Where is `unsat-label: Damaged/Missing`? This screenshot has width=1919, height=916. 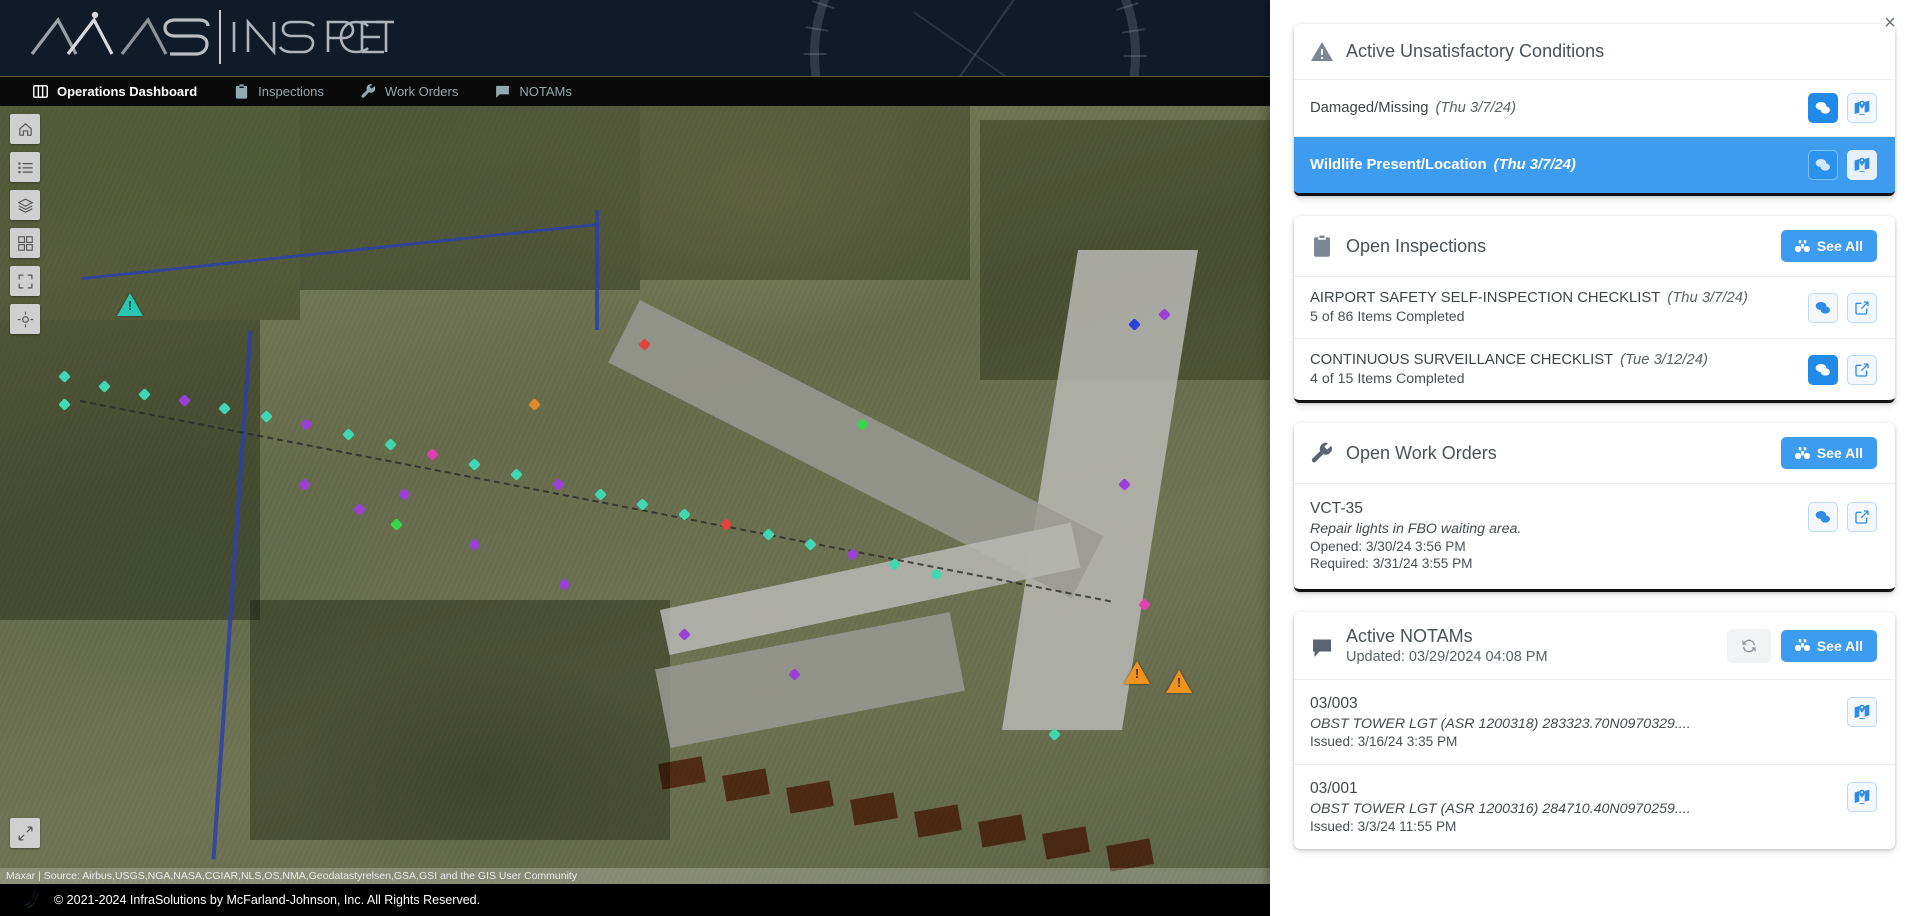 unsat-label: Damaged/Missing is located at coordinates (1369, 108).